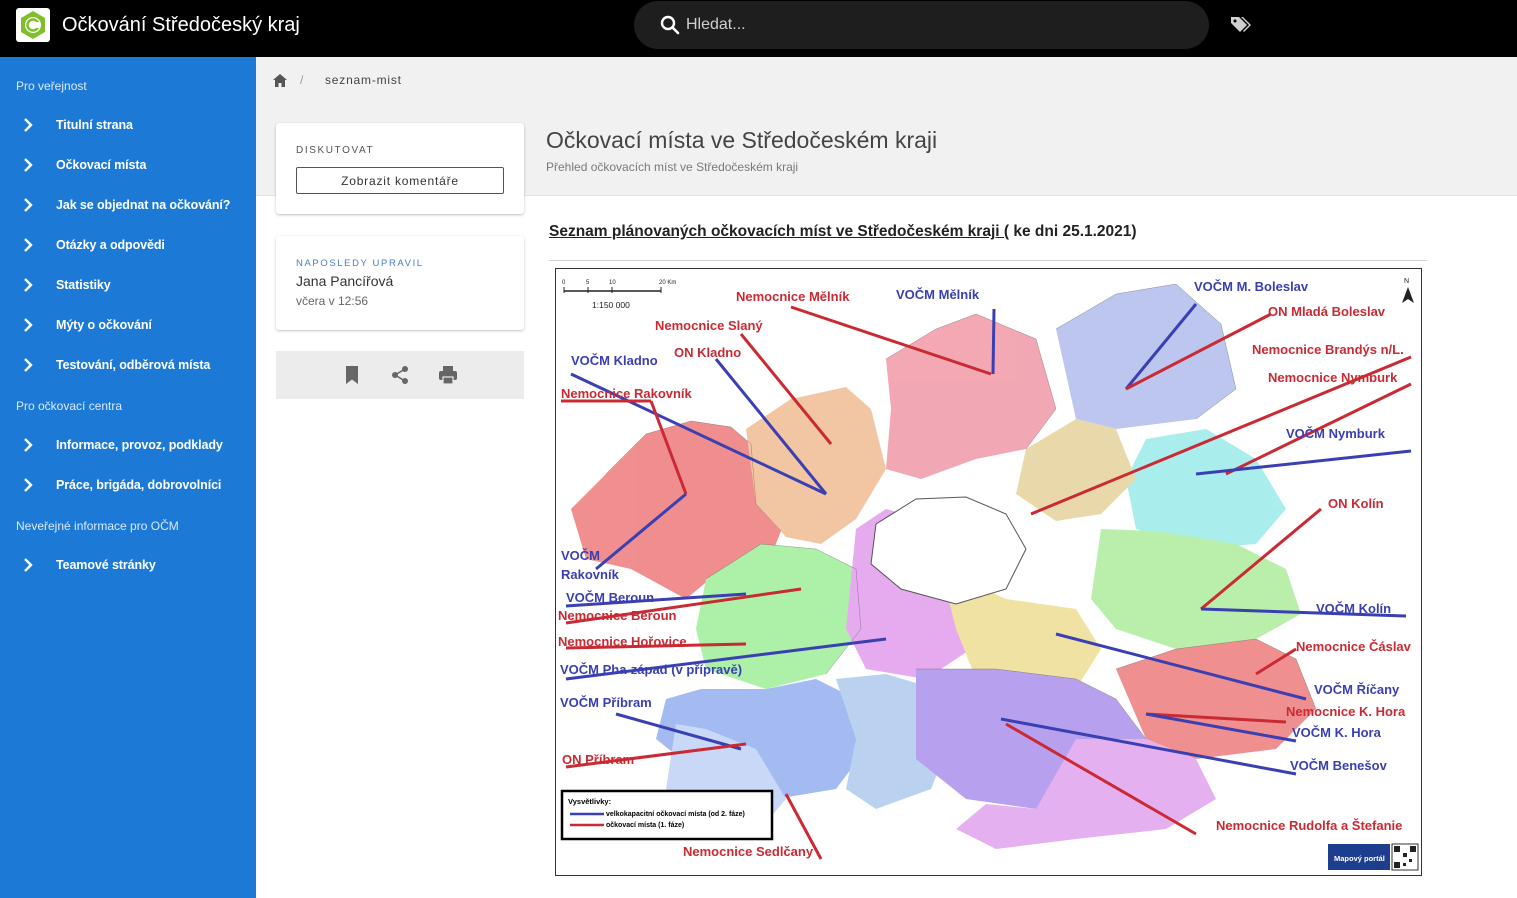  I want to click on home-icon, so click(280, 80).